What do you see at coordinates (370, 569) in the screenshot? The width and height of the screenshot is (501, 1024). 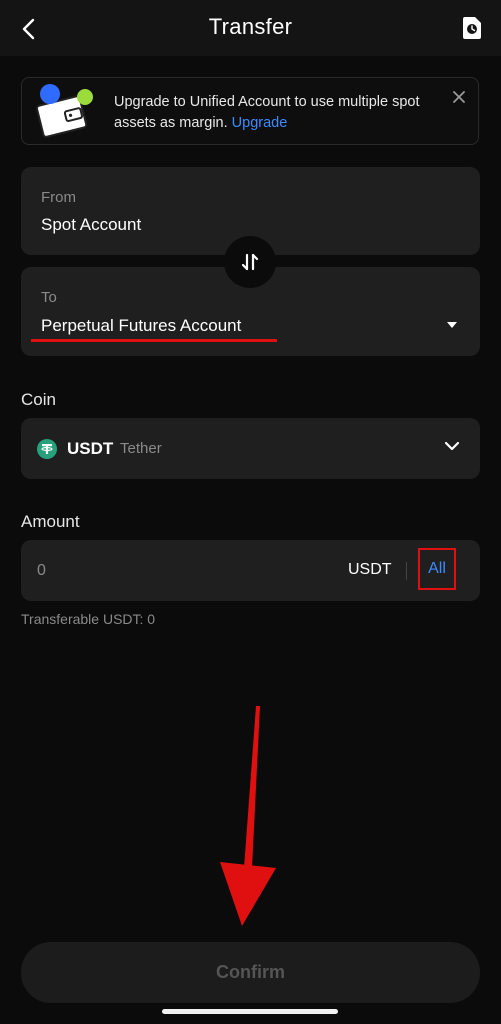 I see `amount-unit: USDT` at bounding box center [370, 569].